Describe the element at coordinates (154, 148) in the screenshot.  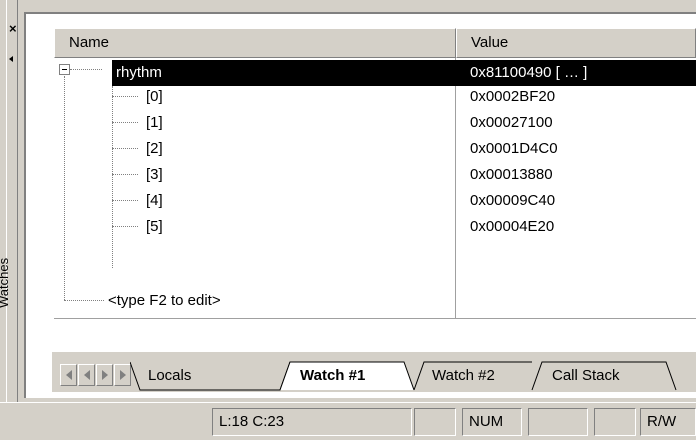
I see `watch-row-name: [2]` at that location.